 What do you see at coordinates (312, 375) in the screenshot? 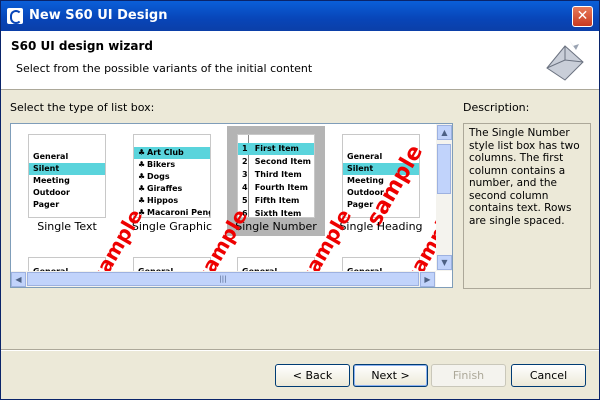
I see `back-button: < Back` at bounding box center [312, 375].